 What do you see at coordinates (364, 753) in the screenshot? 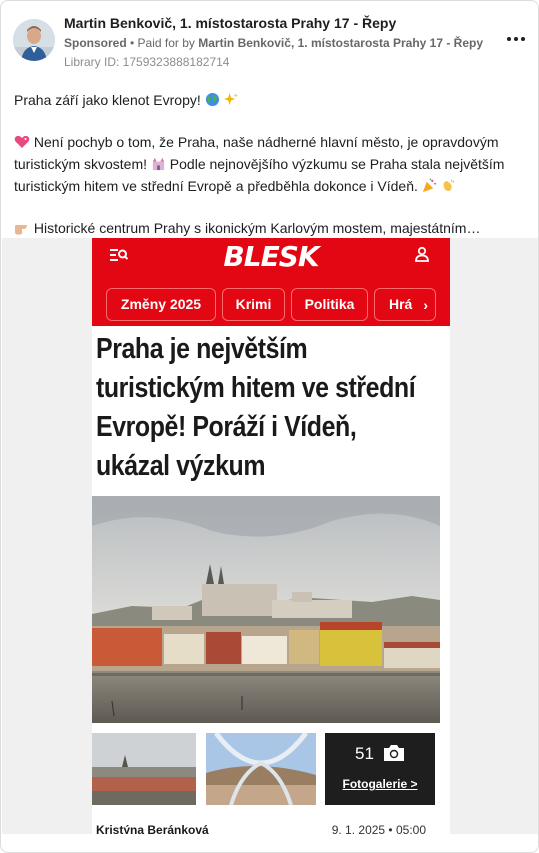
I see `gallery-count: 51` at bounding box center [364, 753].